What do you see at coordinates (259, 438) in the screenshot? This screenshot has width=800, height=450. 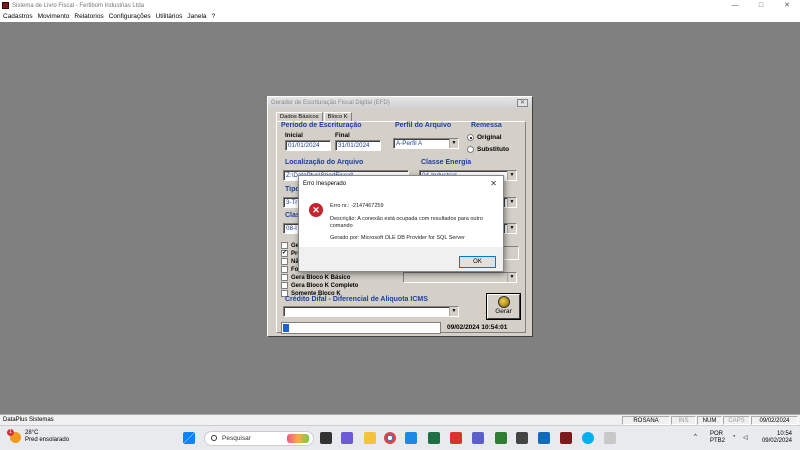 I see `search-box: Pesquisar` at bounding box center [259, 438].